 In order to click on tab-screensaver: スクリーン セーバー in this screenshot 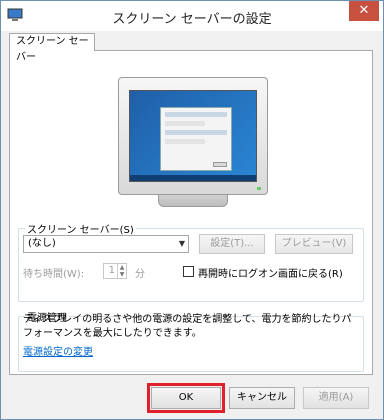, I will do `click(52, 48)`.